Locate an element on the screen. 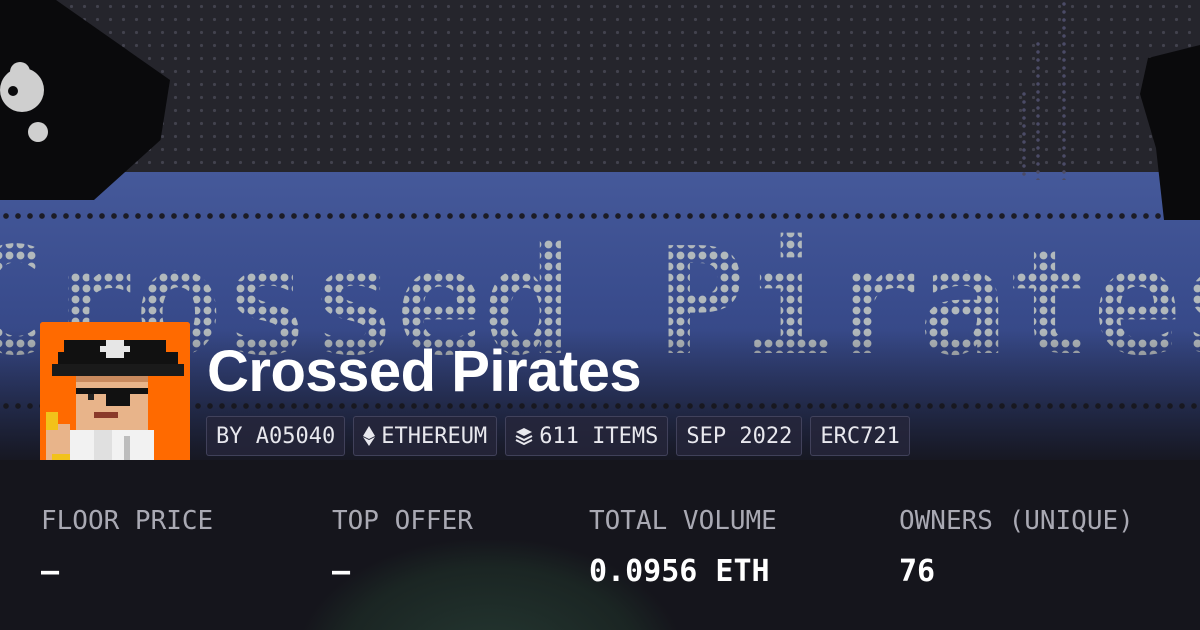 The image size is (1200, 630). owners-label: OWNERS (UNIQUE) is located at coordinates (1016, 521).